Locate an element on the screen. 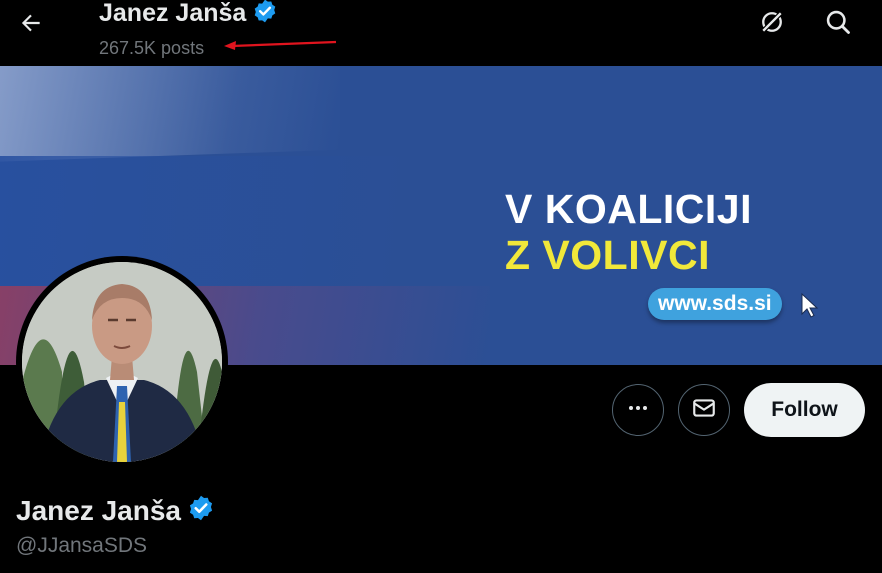 The width and height of the screenshot is (882, 573). profile-name-row: Janez Janša is located at coordinates (115, 510).